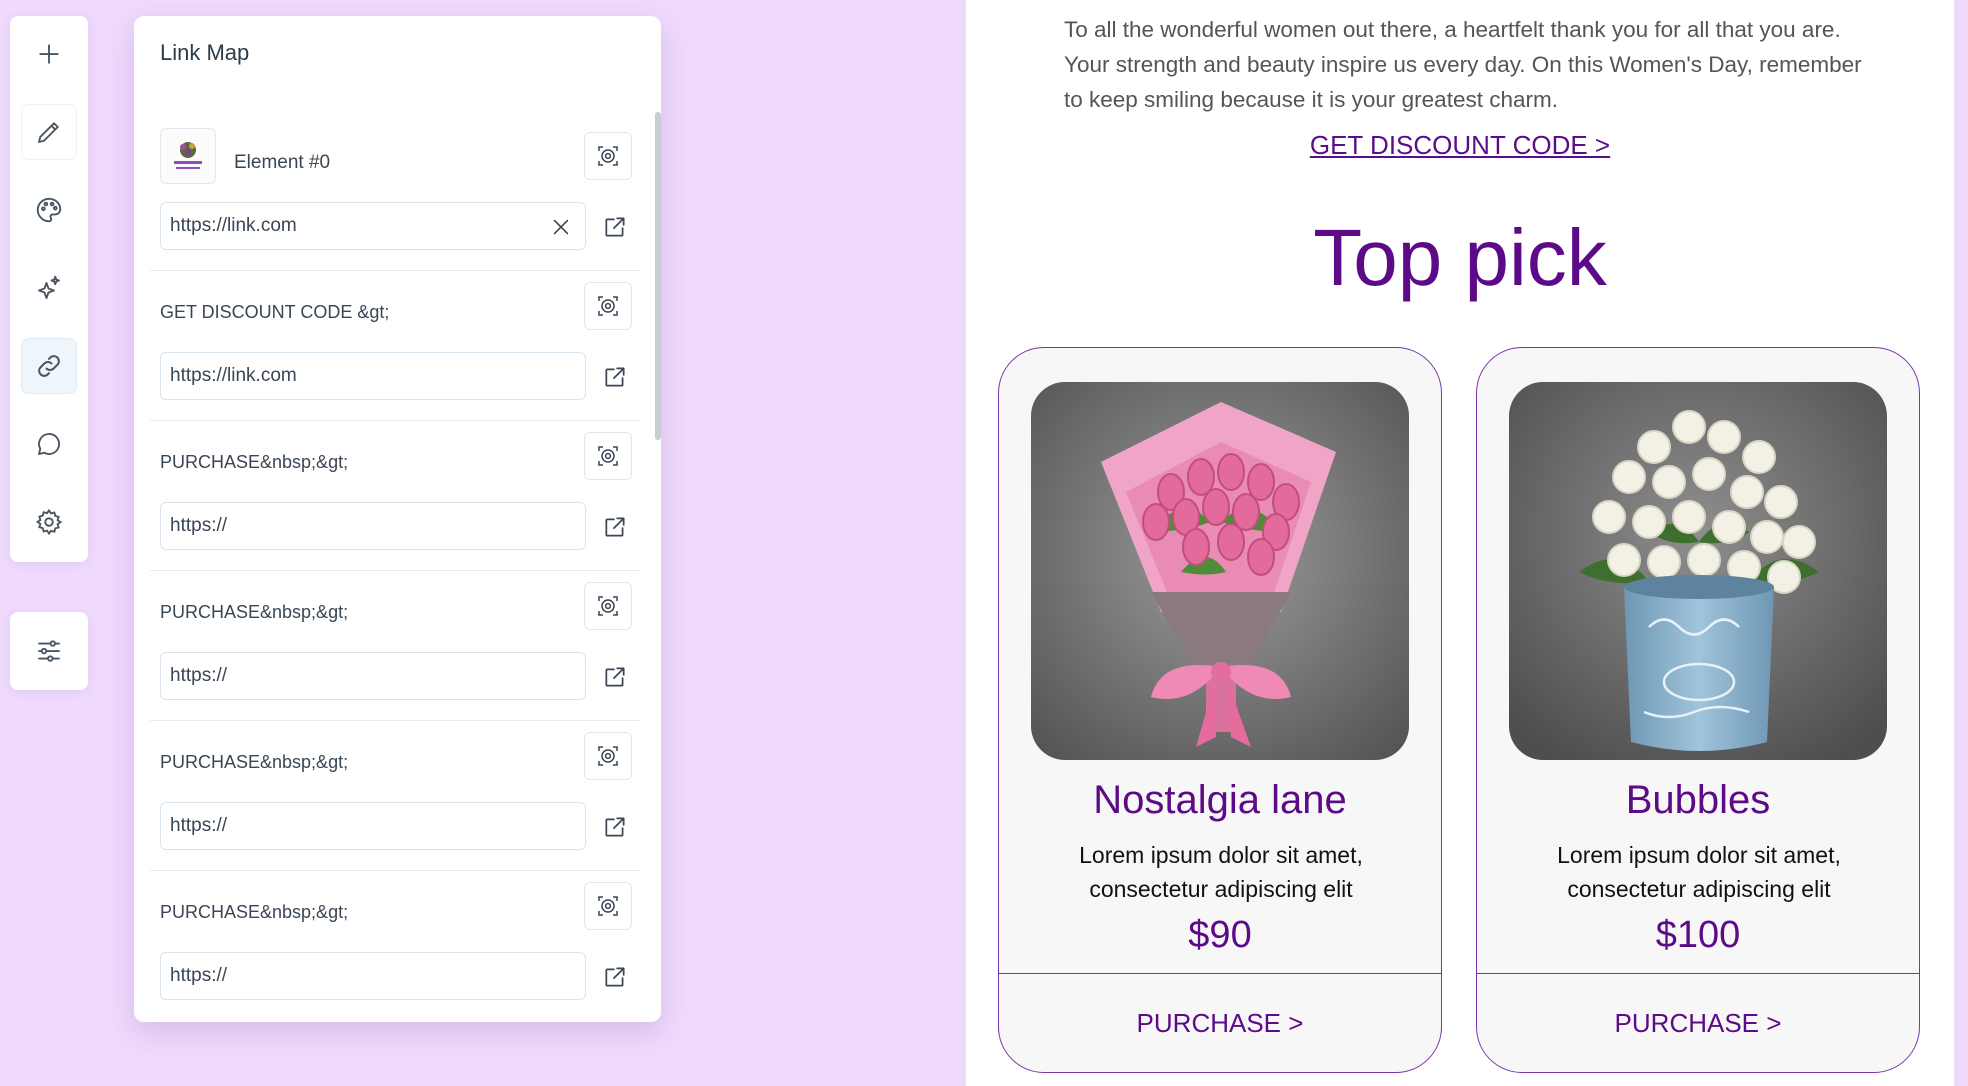  What do you see at coordinates (1460, 257) in the screenshot?
I see `section-title: Top pick` at bounding box center [1460, 257].